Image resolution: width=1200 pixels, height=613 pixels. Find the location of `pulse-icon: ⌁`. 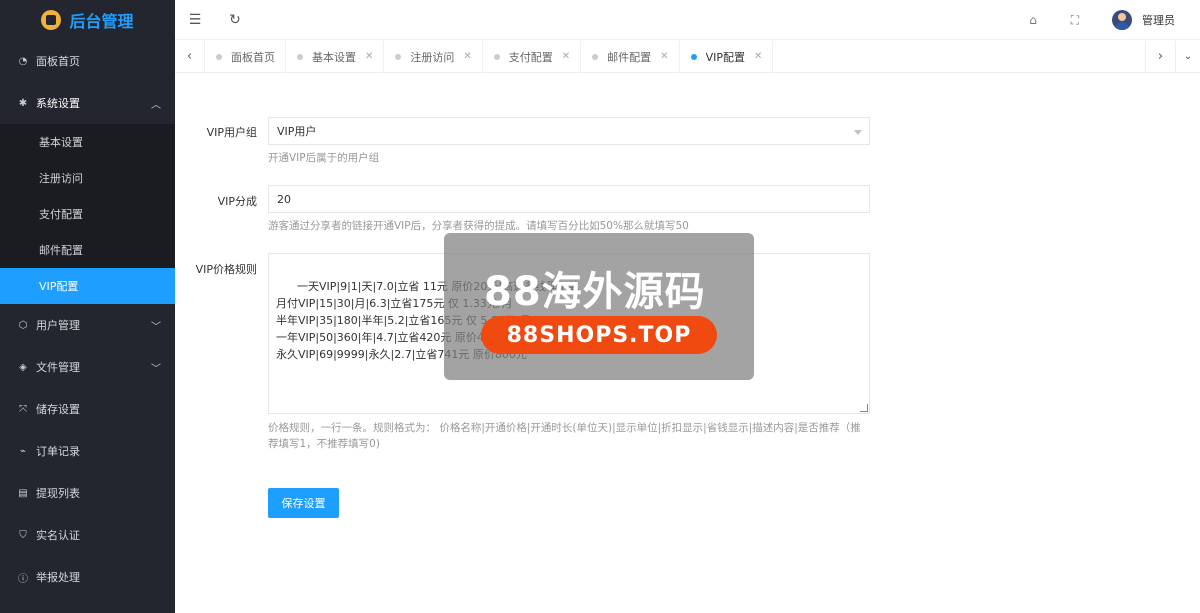

pulse-icon: ⌁ is located at coordinates (23, 451).